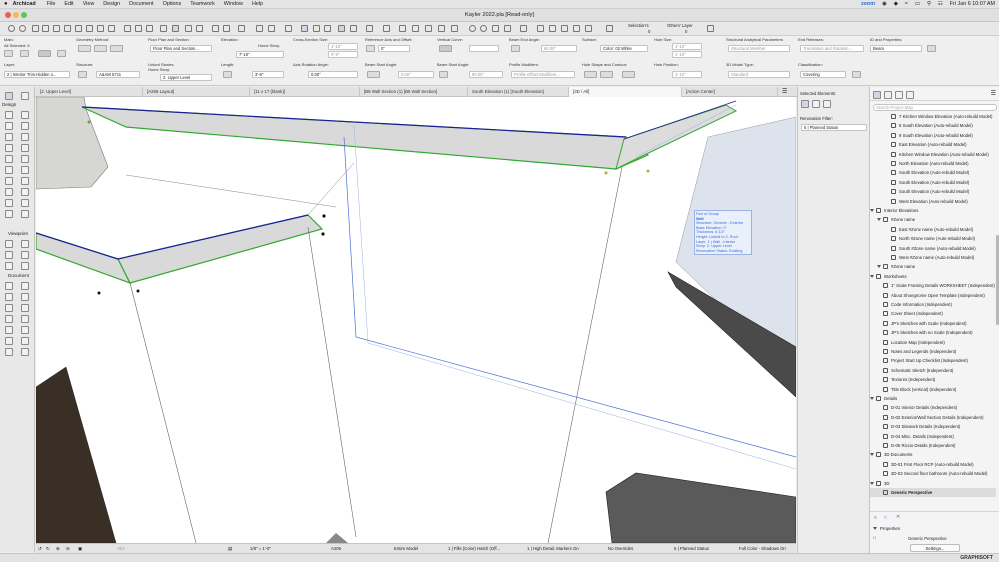  I want to click on select-all-icon, so click(805, 104).